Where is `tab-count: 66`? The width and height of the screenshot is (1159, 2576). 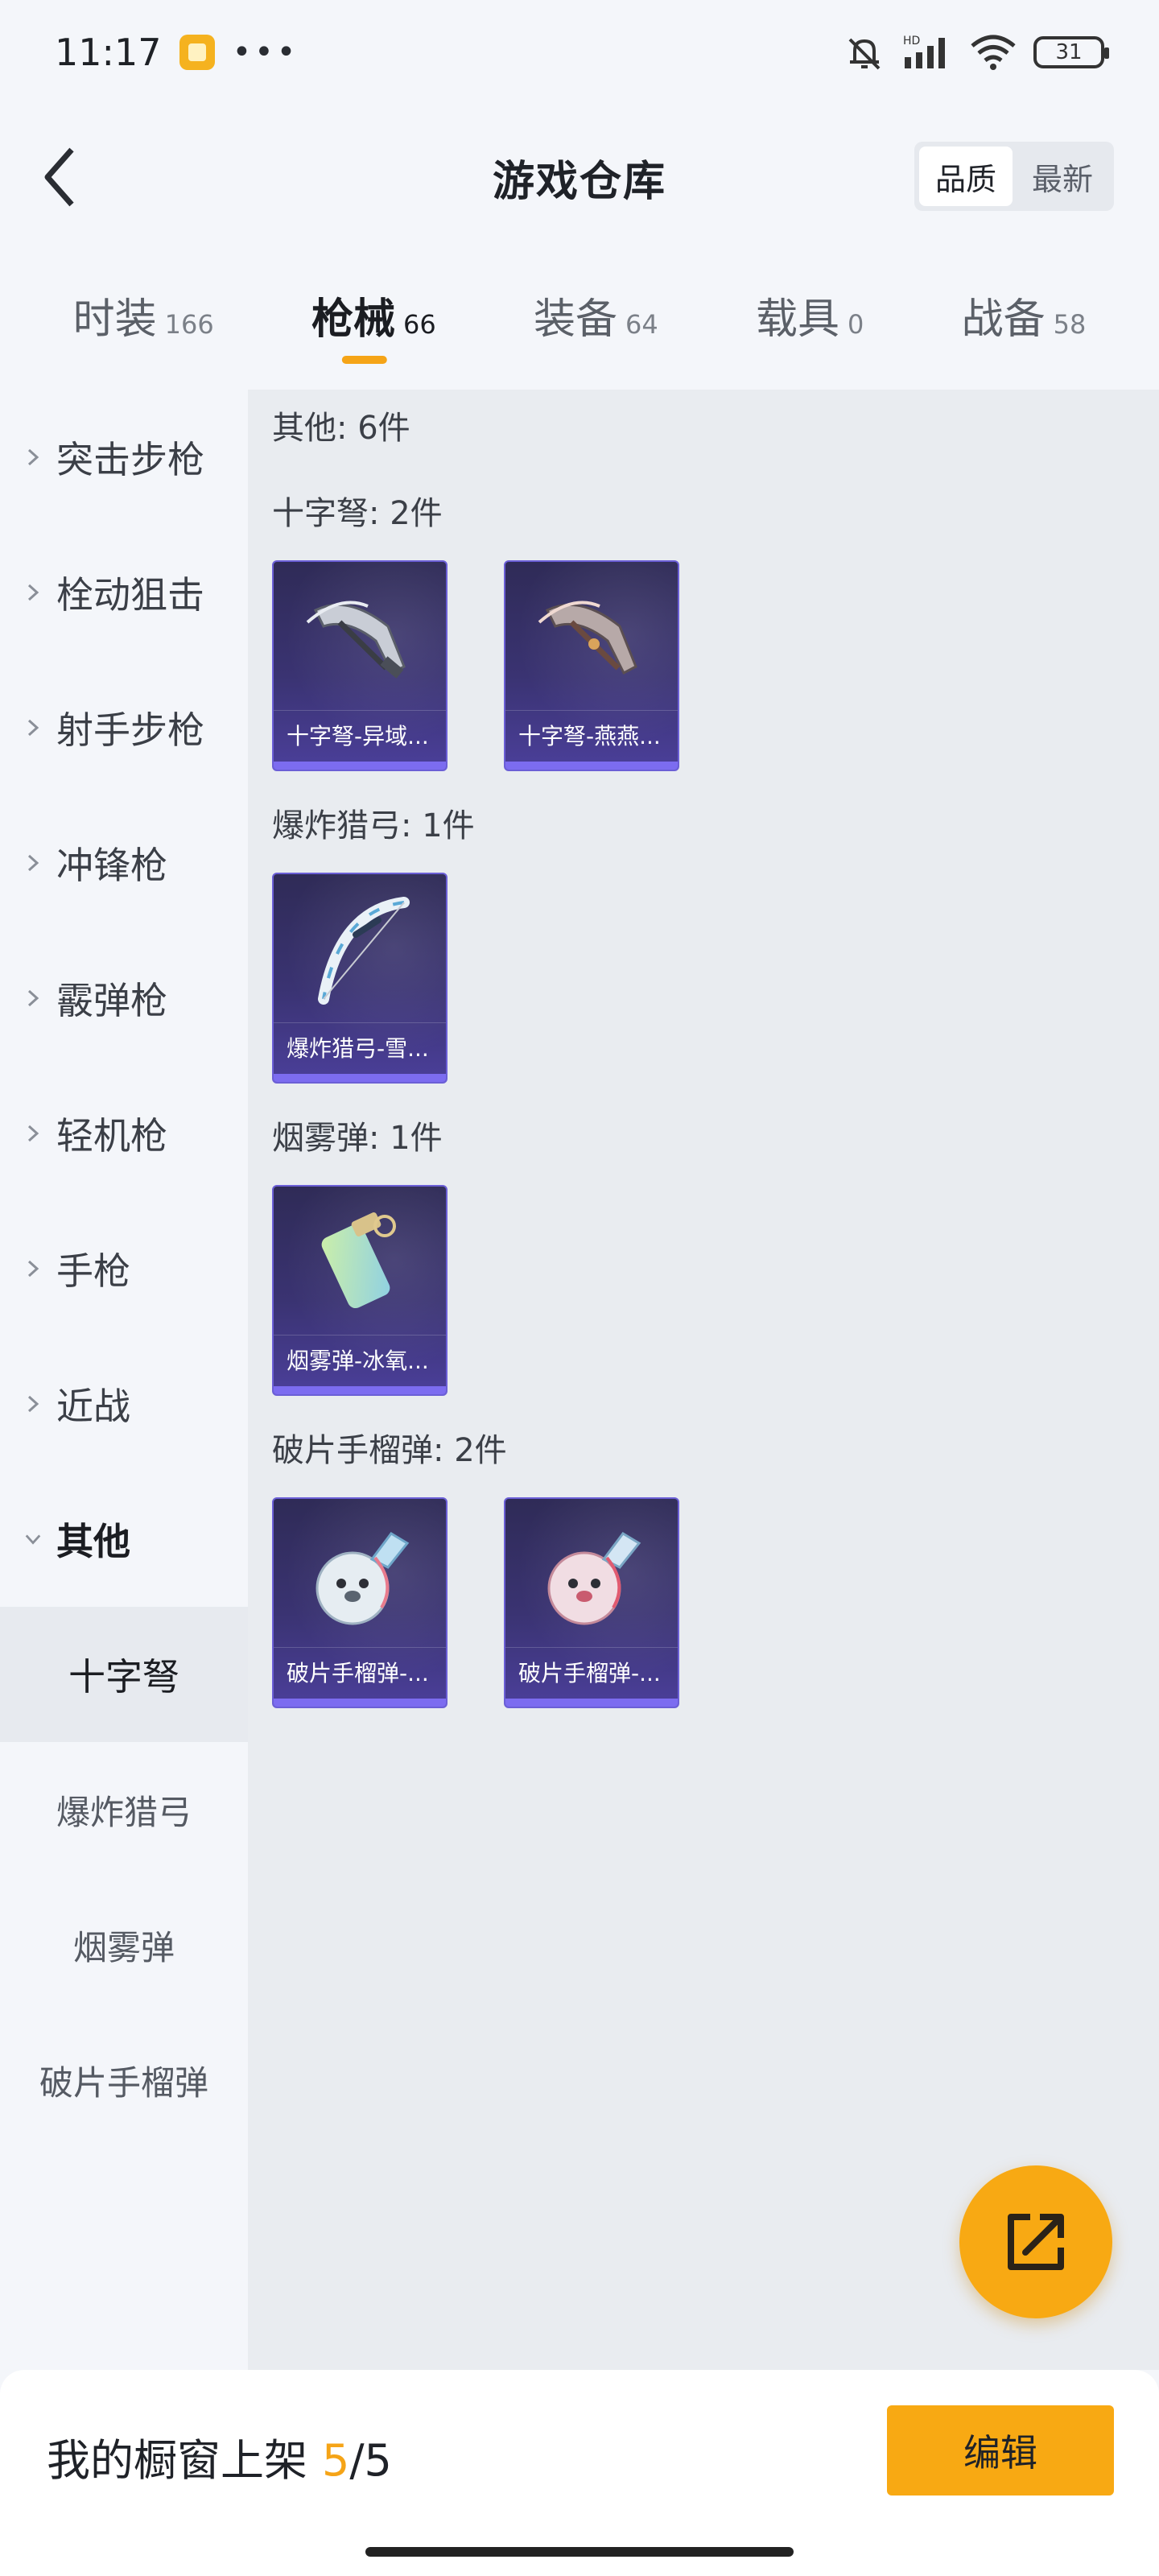
tab-count: 66 is located at coordinates (420, 324).